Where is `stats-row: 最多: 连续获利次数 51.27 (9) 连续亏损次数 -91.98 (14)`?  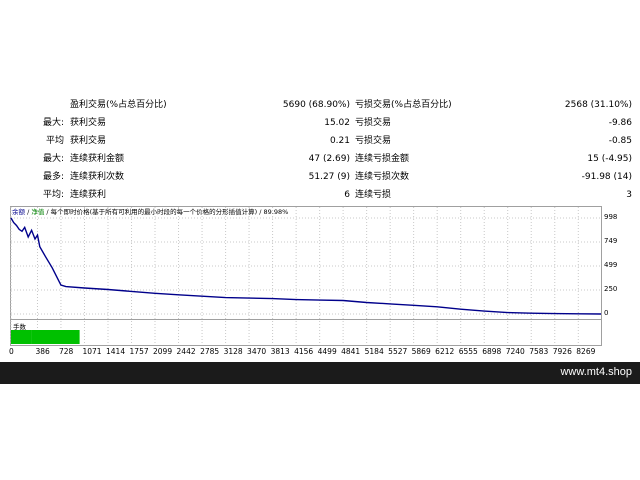
stats-row: 最多: 连续获利次数 51.27 (9) 连续亏损次数 -91.98 (14) is located at coordinates (320, 177).